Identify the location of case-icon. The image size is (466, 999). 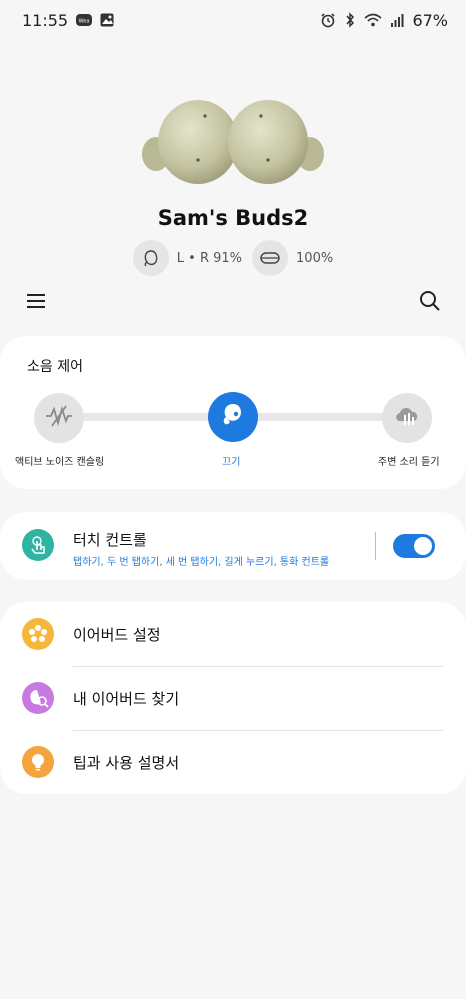
(270, 258).